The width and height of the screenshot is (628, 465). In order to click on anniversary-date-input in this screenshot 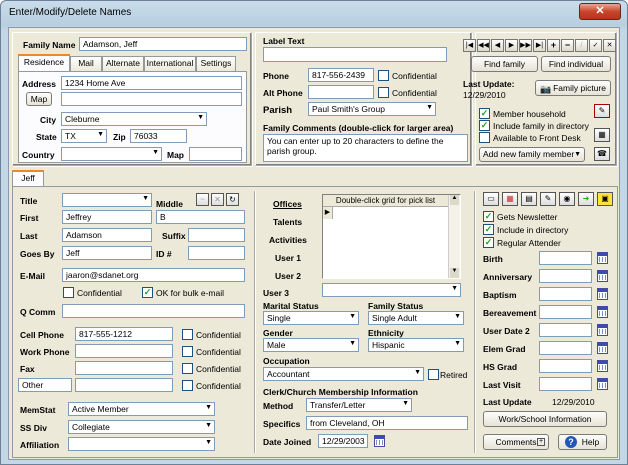, I will do `click(565, 276)`.